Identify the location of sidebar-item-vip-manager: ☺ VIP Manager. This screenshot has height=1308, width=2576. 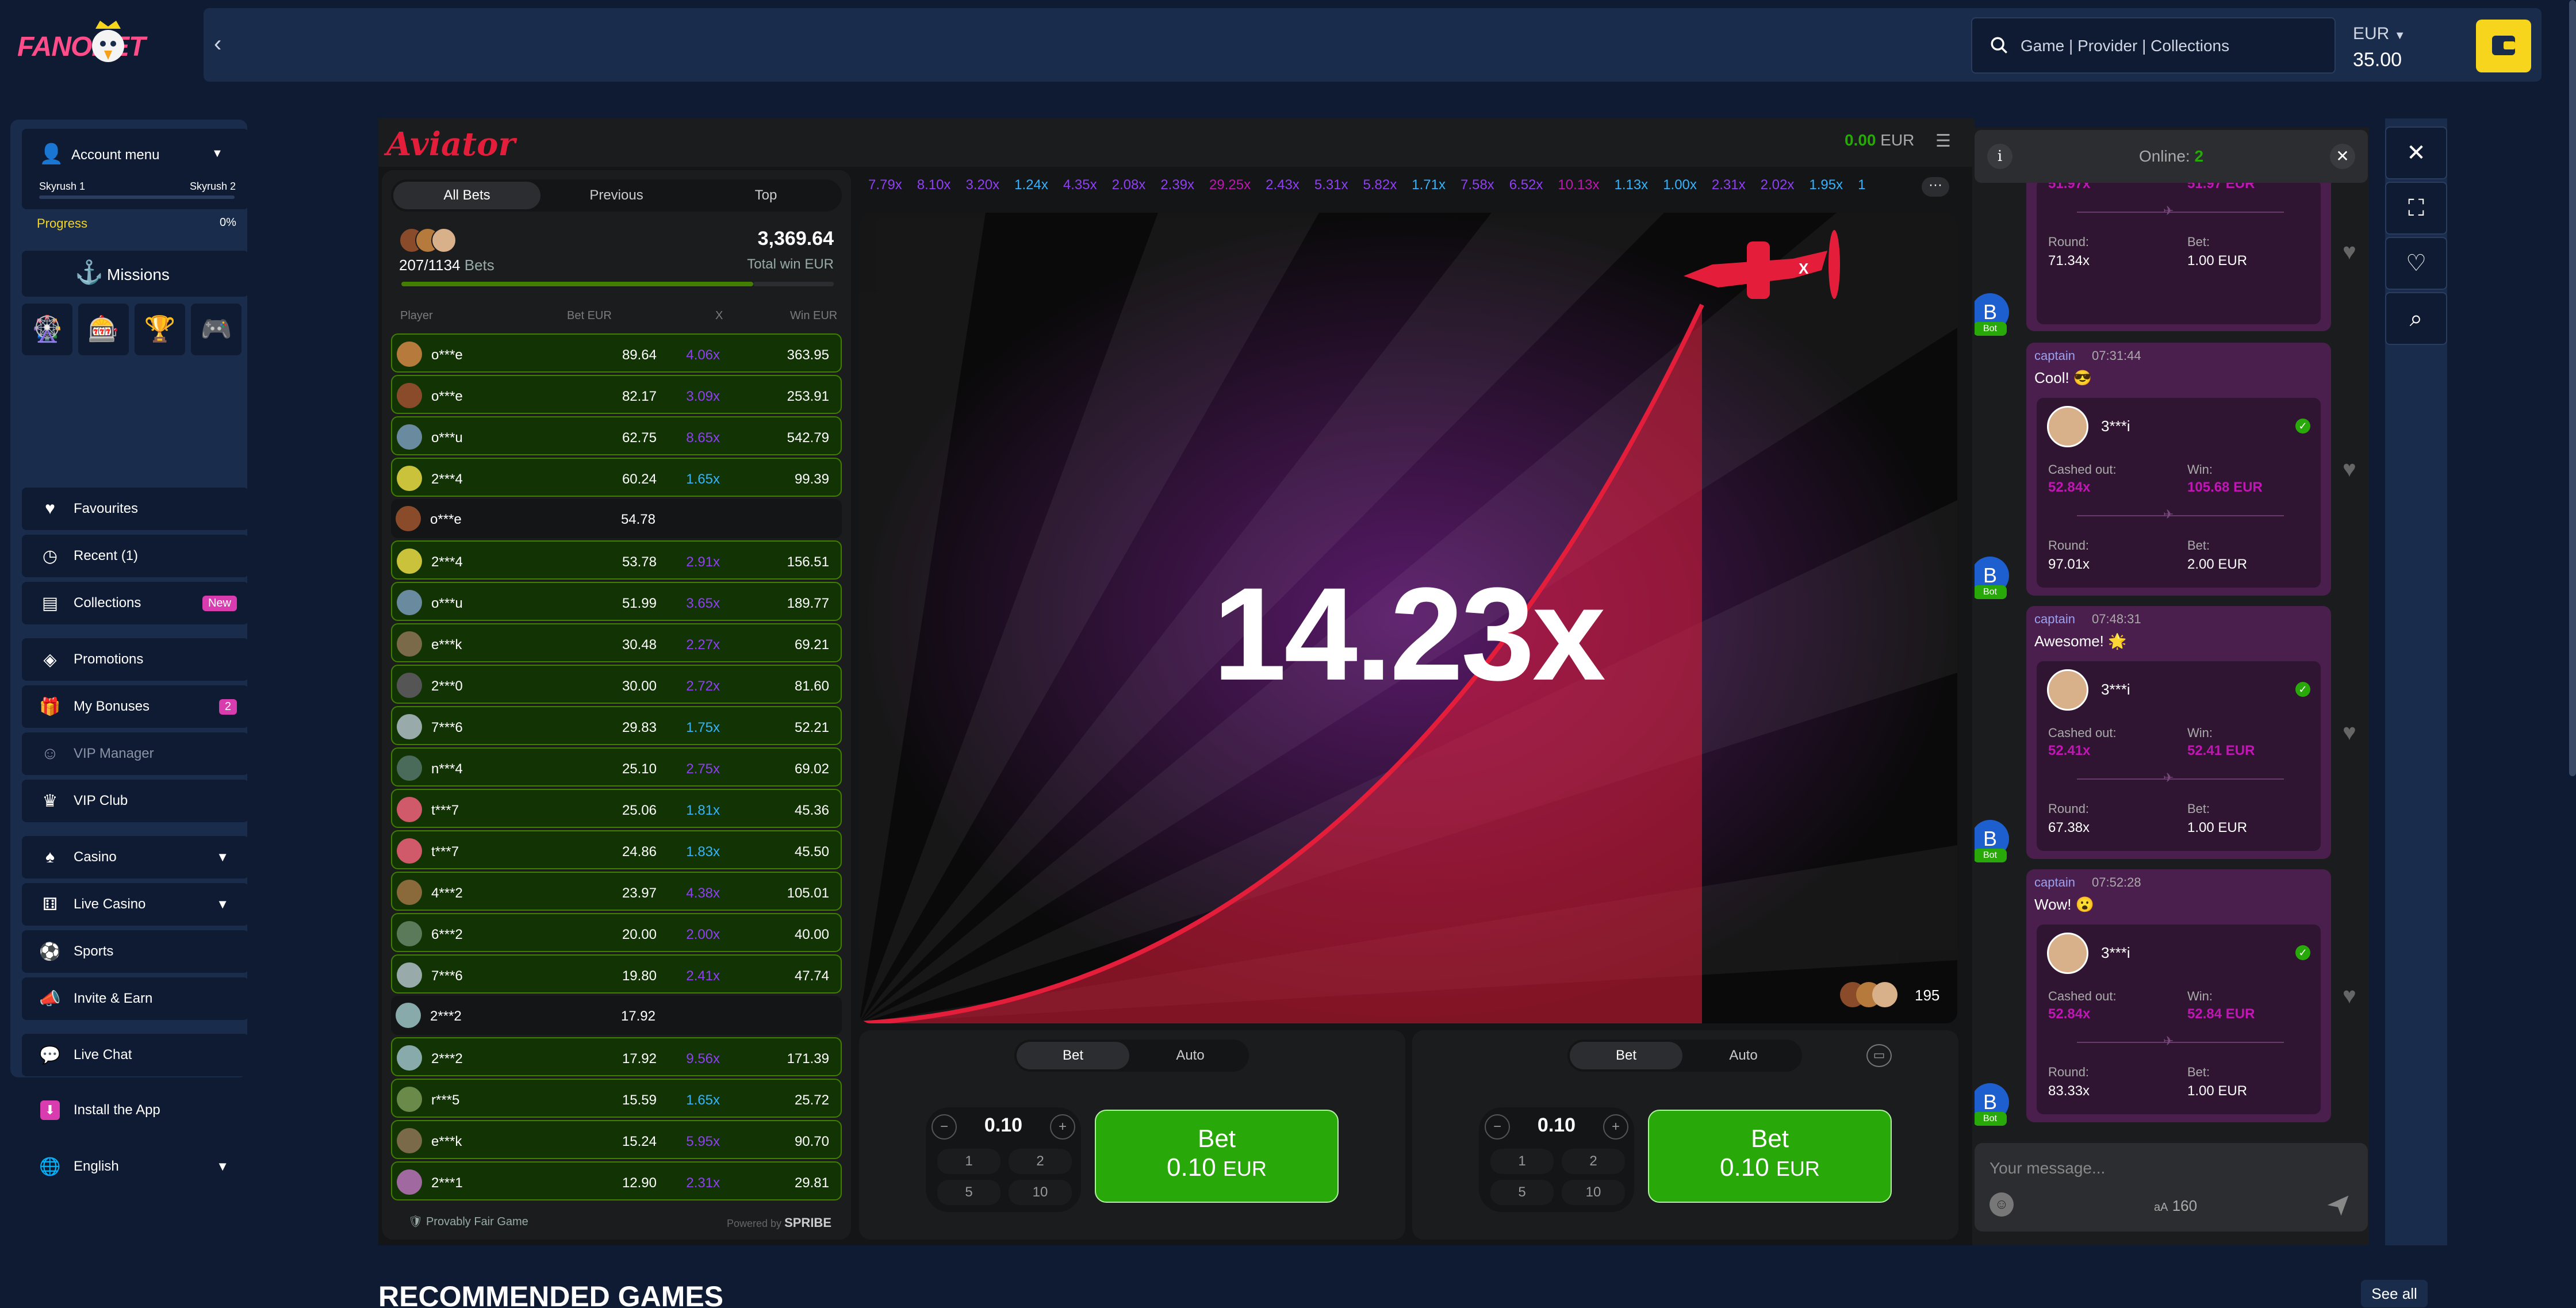
(135, 754).